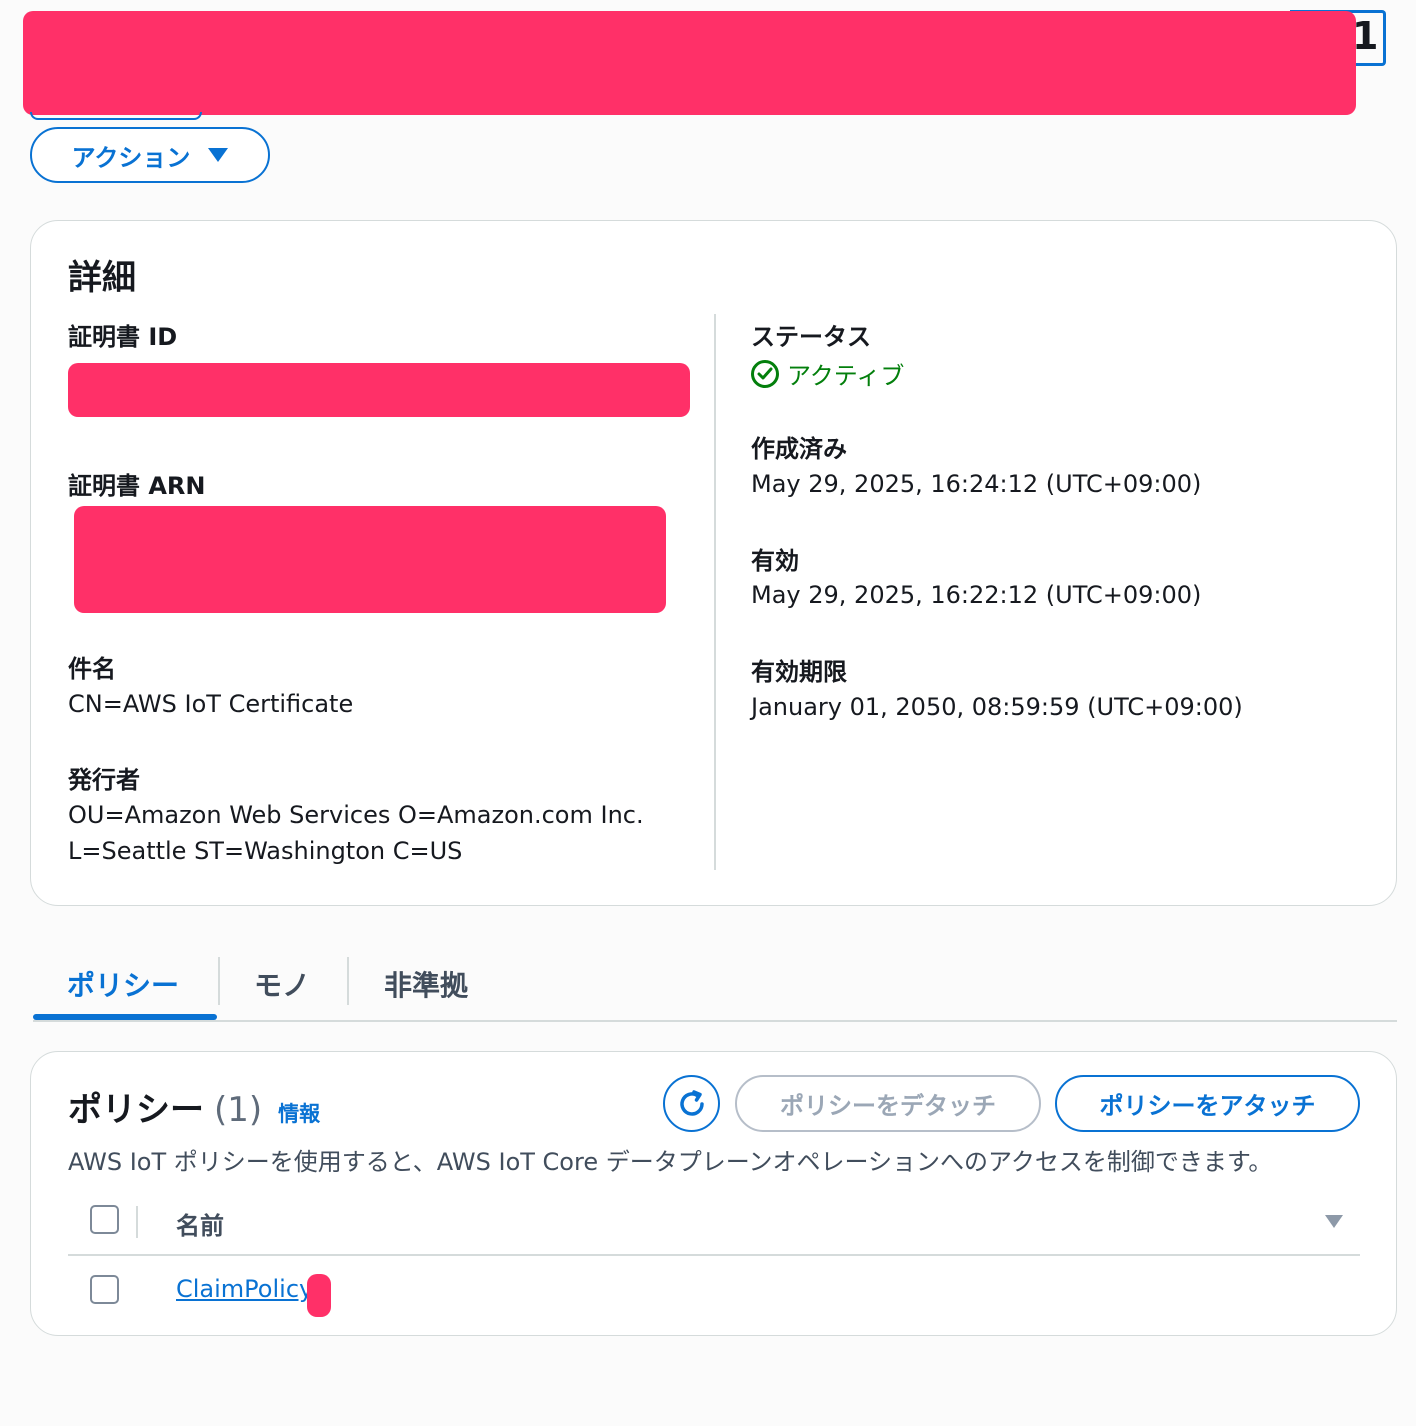 The image size is (1416, 1426). What do you see at coordinates (846, 376) in the screenshot?
I see `status-value-text: アクティブ` at bounding box center [846, 376].